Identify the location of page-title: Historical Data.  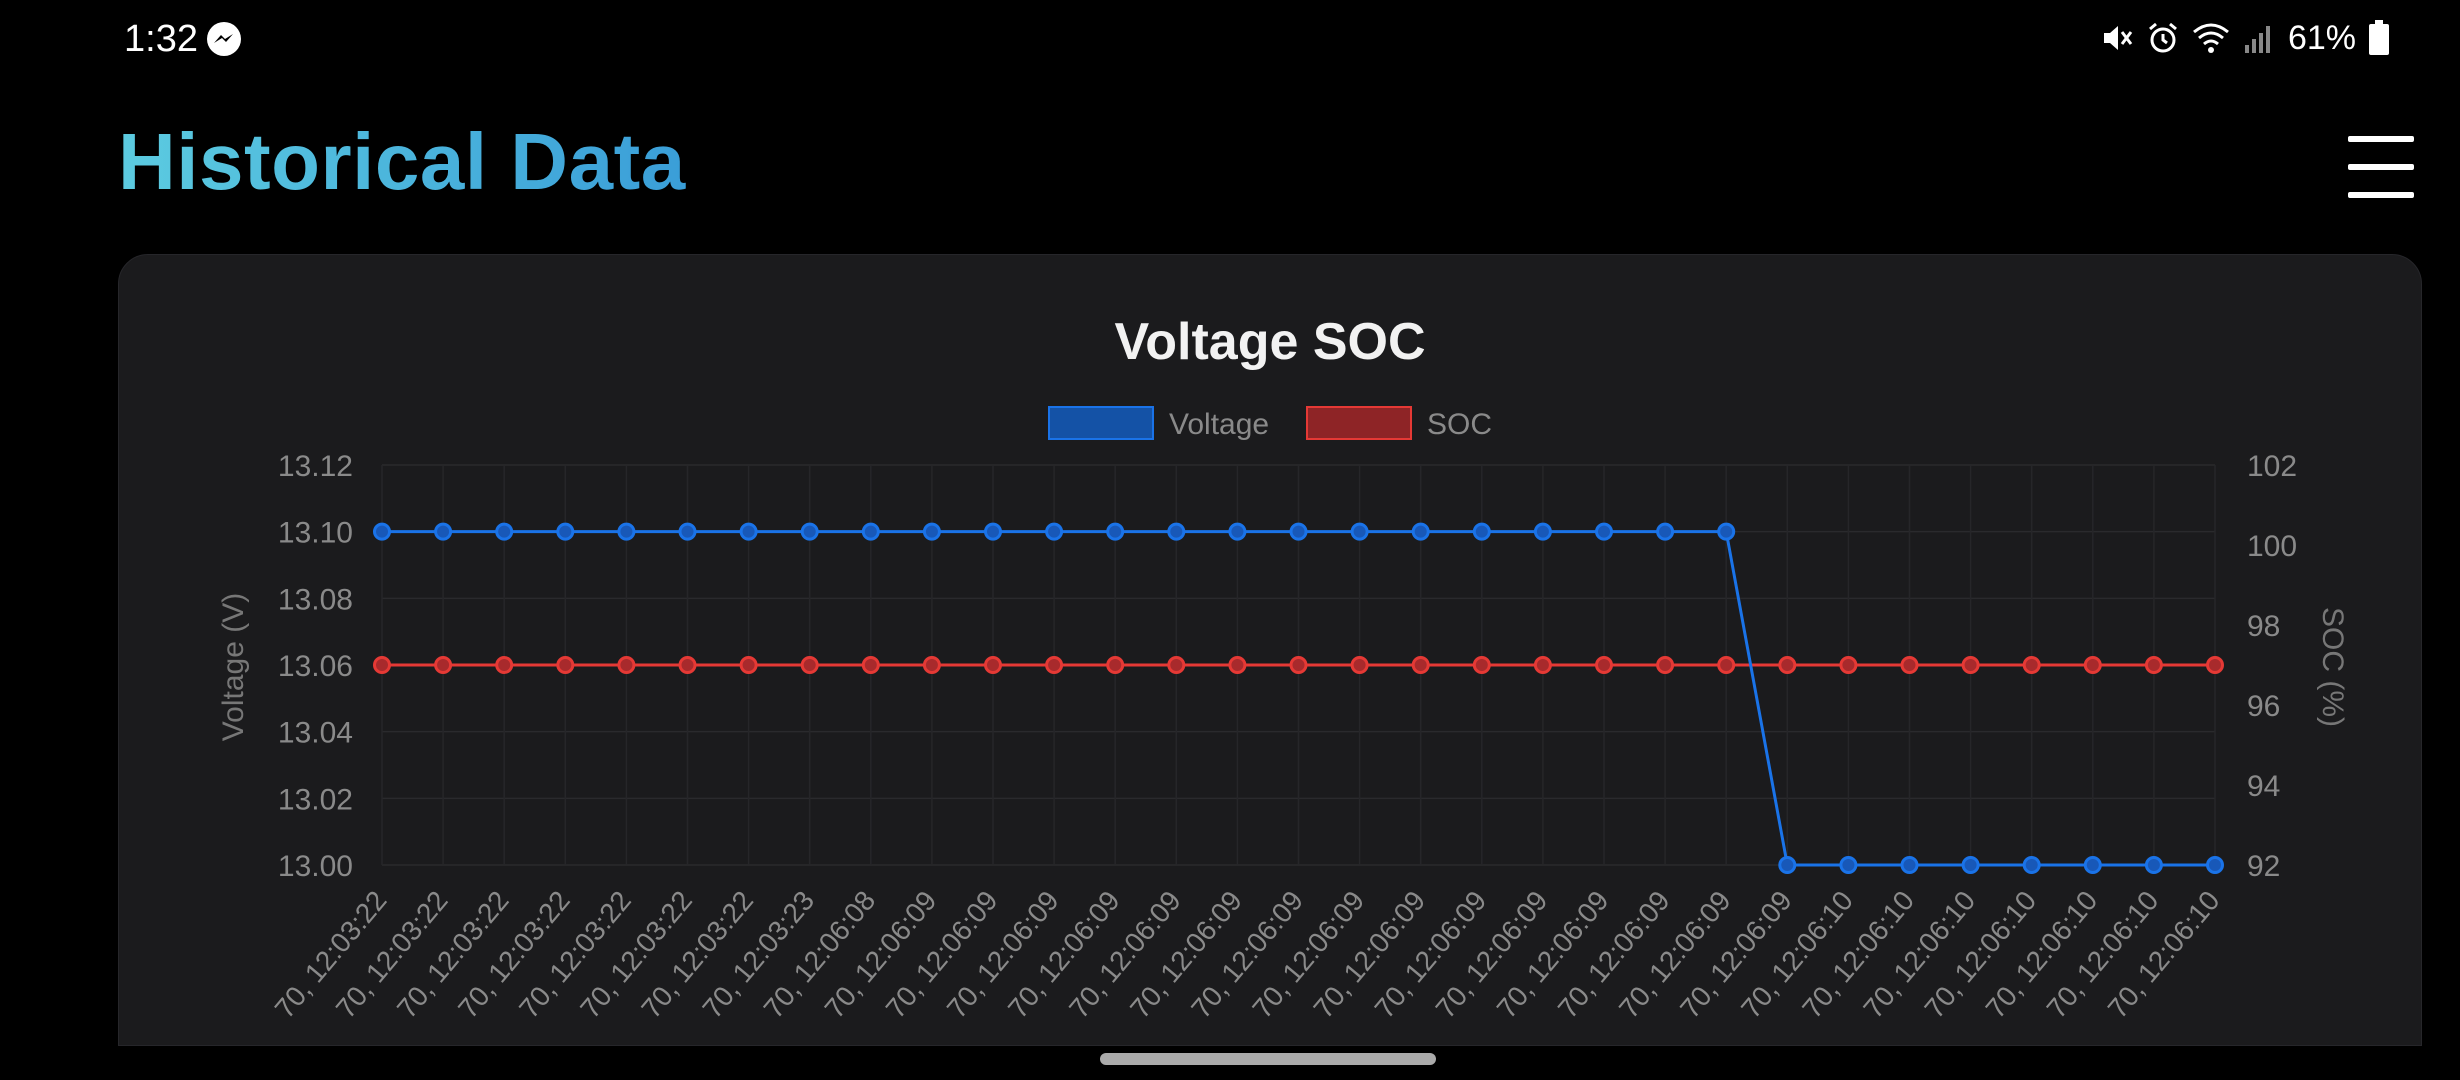
(402, 161).